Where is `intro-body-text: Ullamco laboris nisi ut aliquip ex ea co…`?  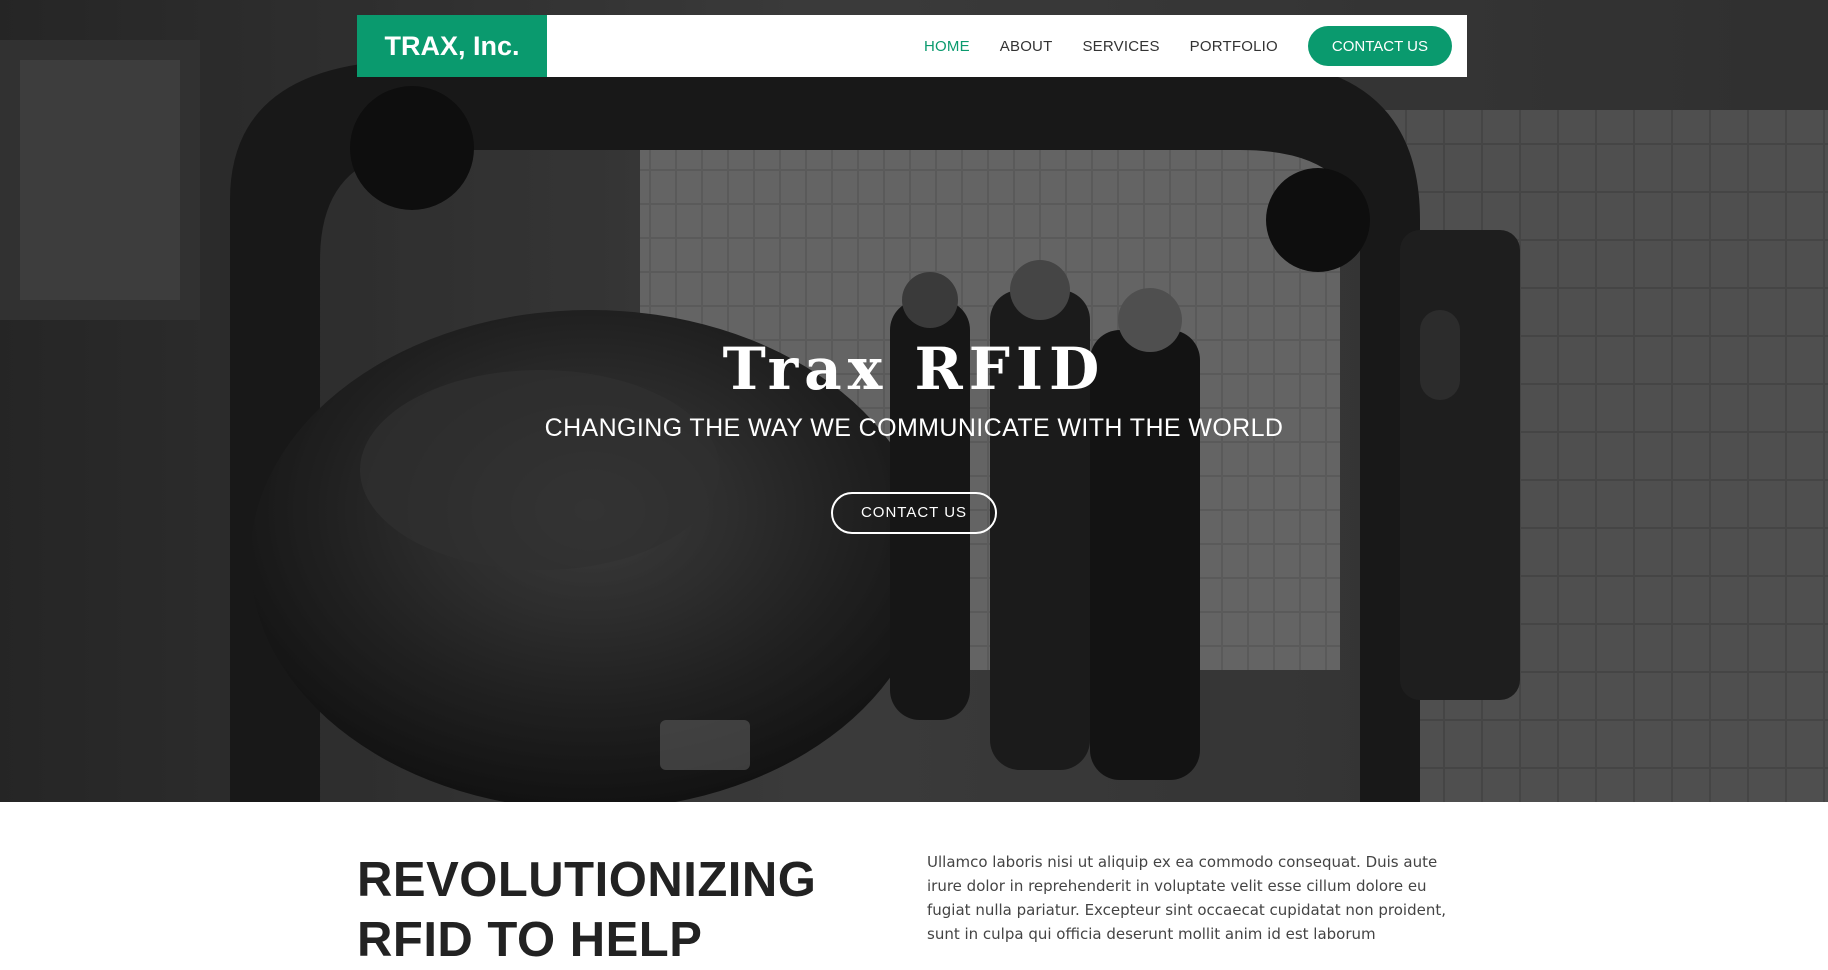 intro-body-text: Ullamco laboris nisi ut aliquip ex ea co… is located at coordinates (1186, 898).